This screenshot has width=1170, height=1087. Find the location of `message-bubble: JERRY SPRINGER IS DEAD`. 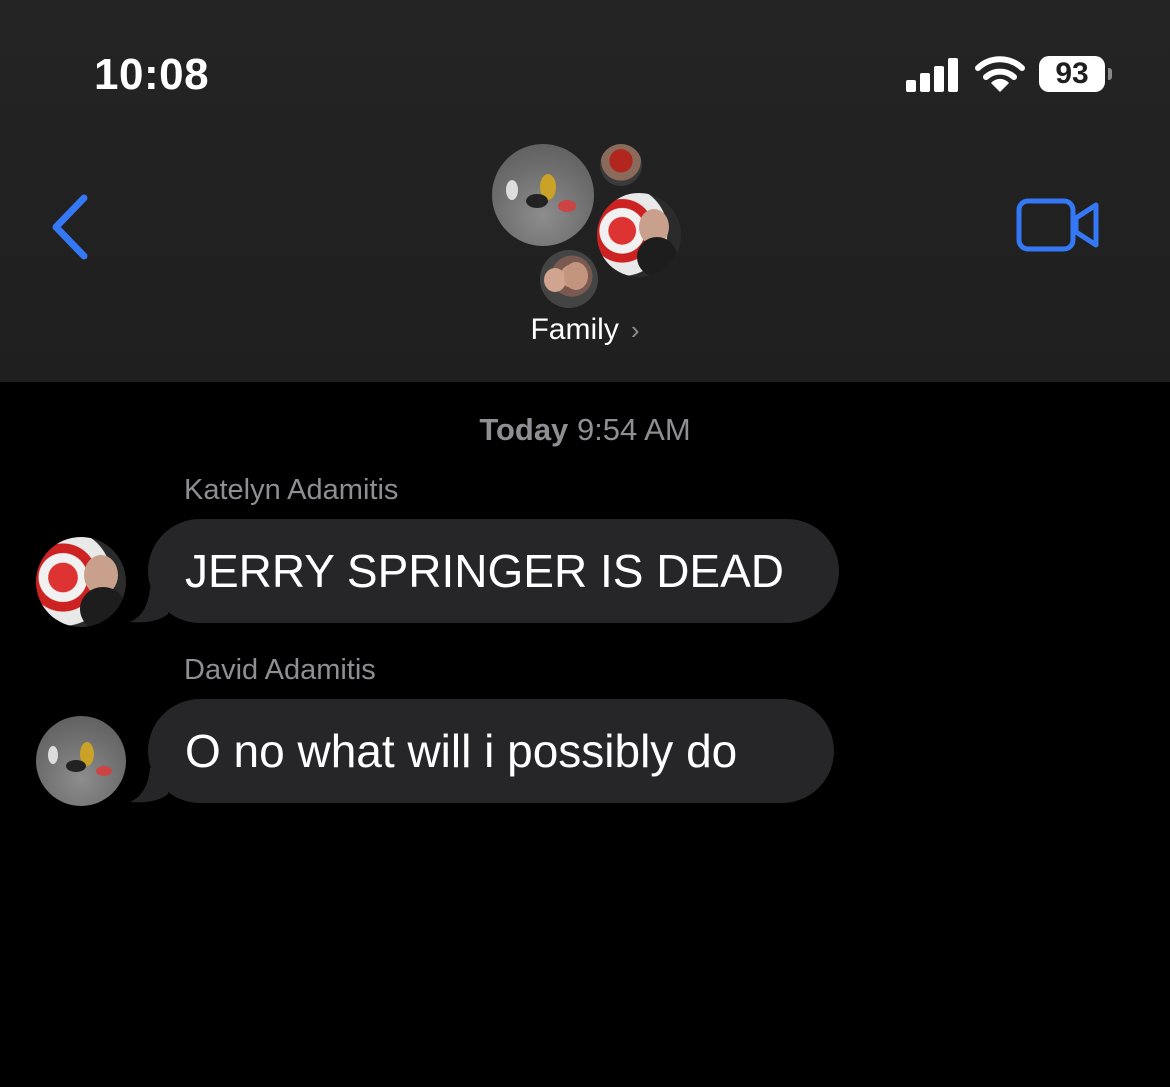

message-bubble: JERRY SPRINGER IS DEAD is located at coordinates (493, 571).